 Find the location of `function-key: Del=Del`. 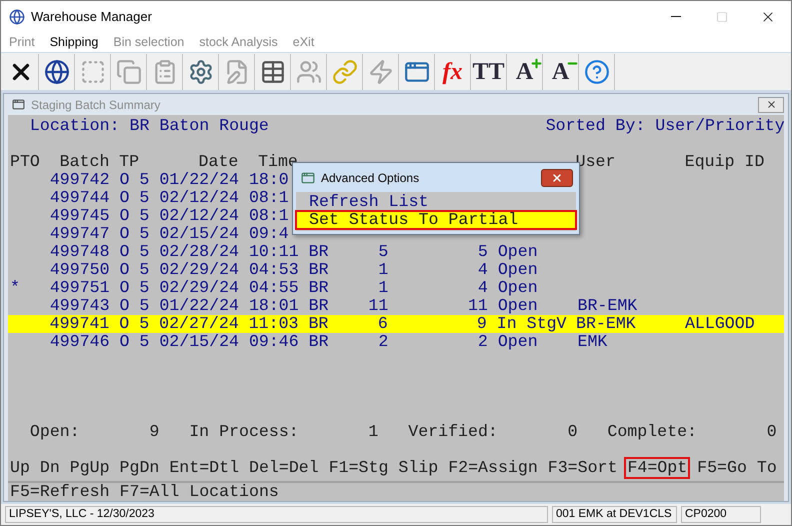

function-key: Del=Del is located at coordinates (284, 468).